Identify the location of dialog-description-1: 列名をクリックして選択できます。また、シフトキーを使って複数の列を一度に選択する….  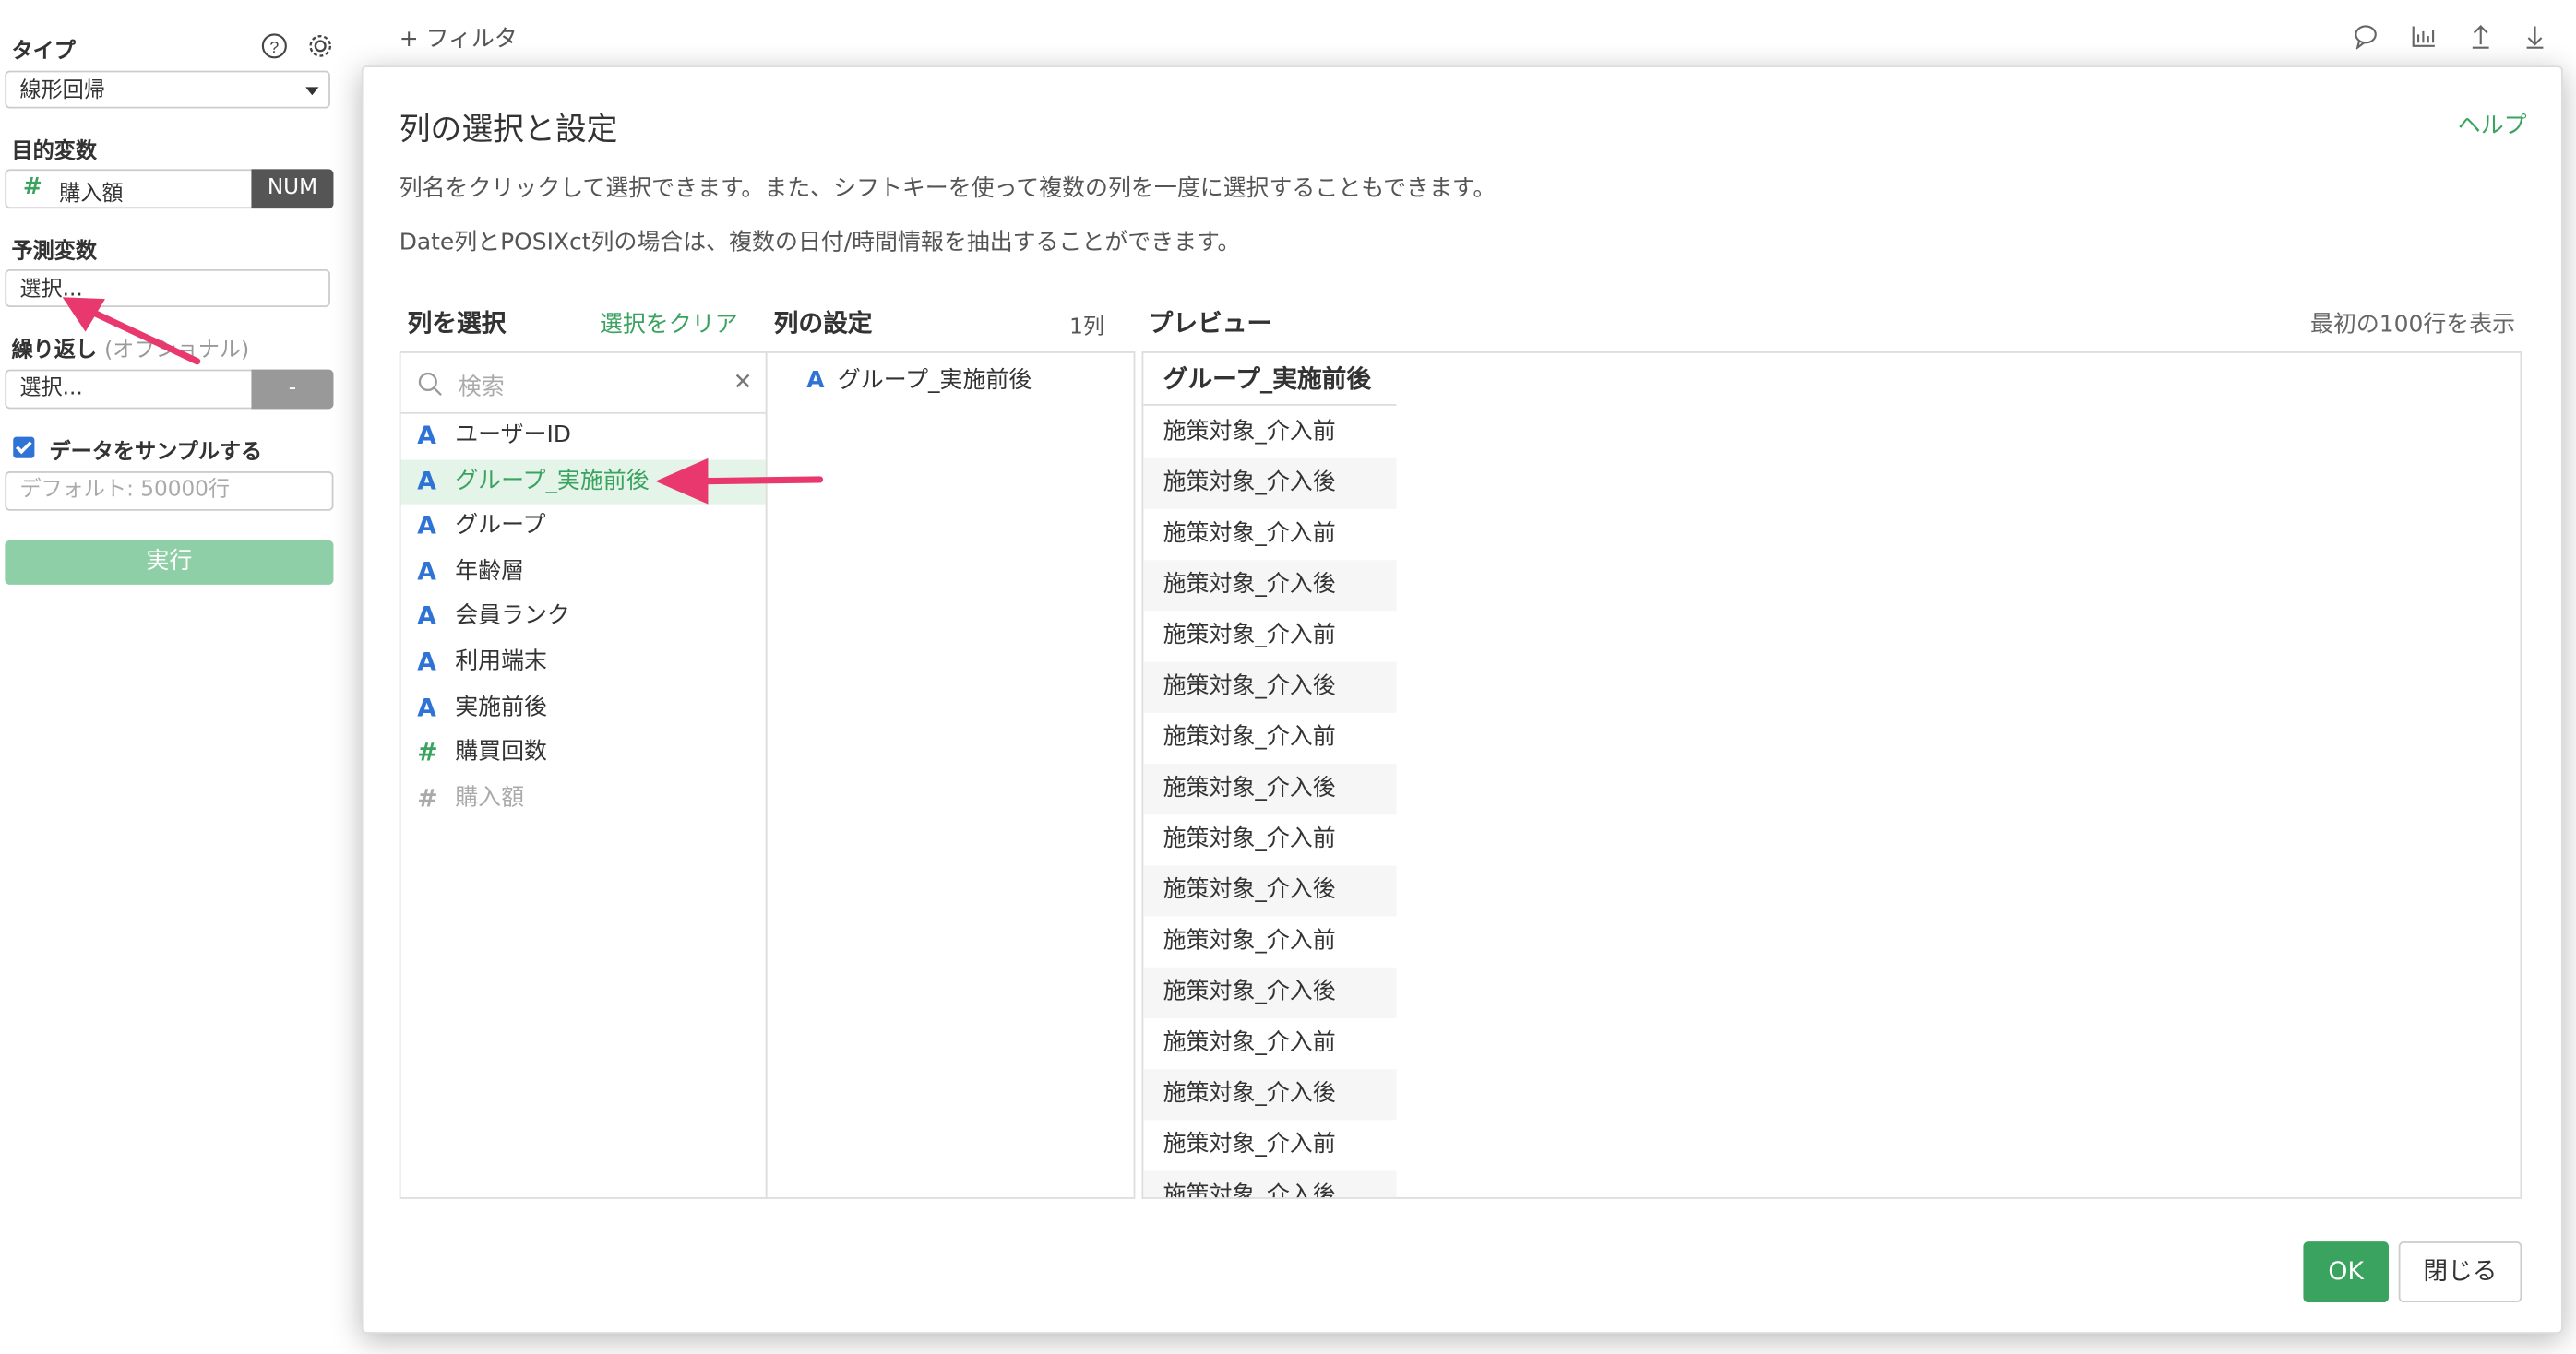
(948, 189).